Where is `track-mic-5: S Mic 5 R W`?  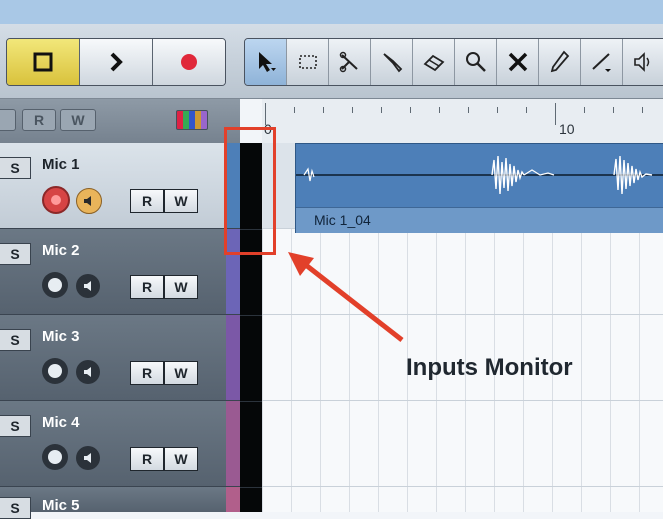 track-mic-5: S Mic 5 R W is located at coordinates (120, 503).